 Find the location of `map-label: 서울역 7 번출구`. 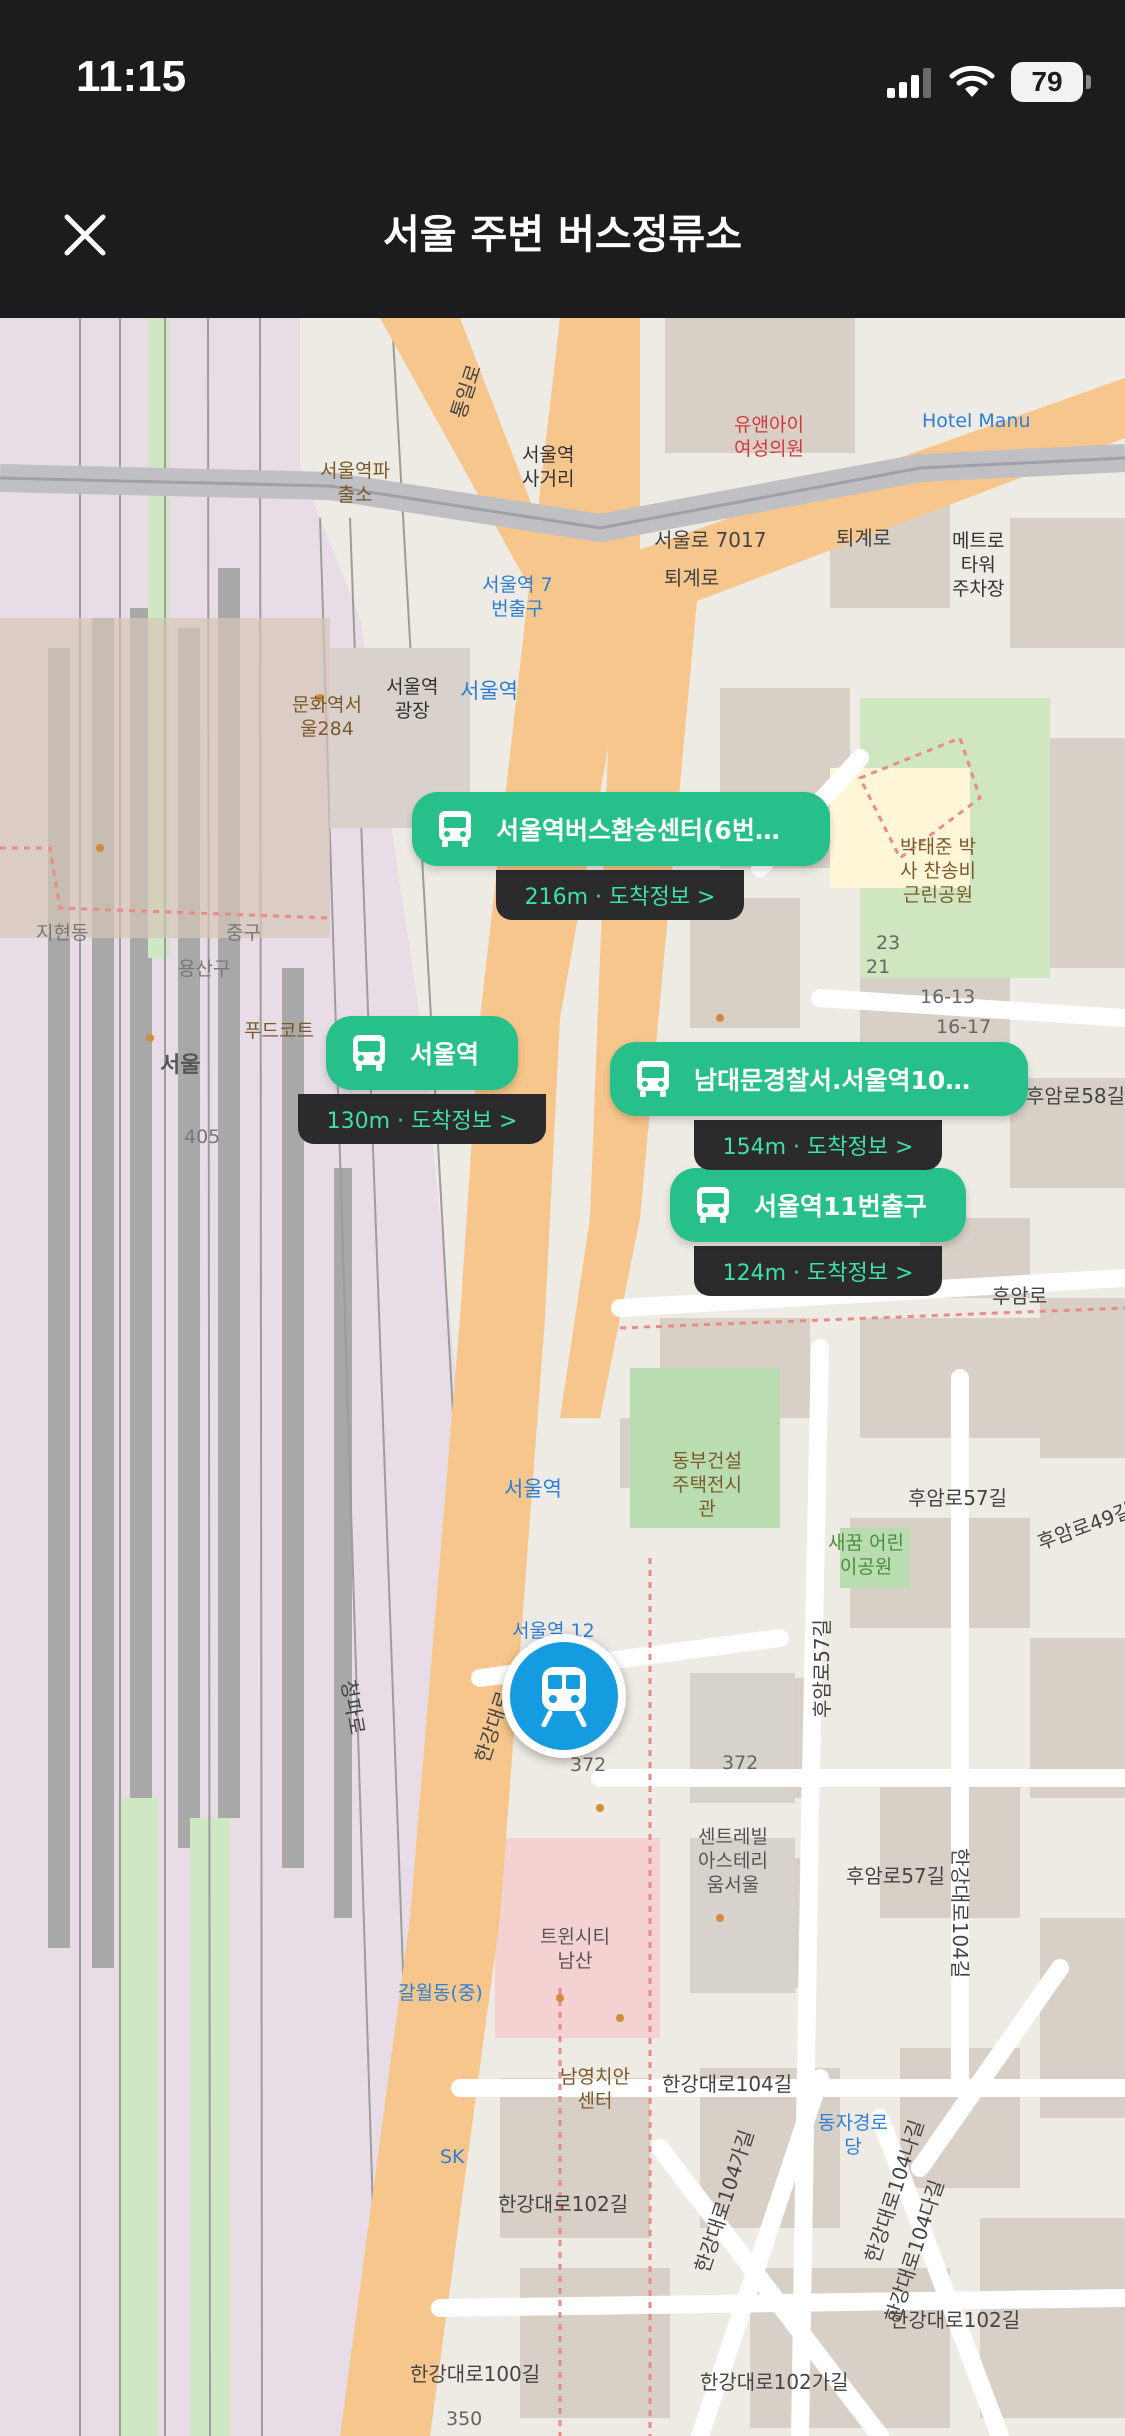

map-label: 서울역 7 번출구 is located at coordinates (517, 597).